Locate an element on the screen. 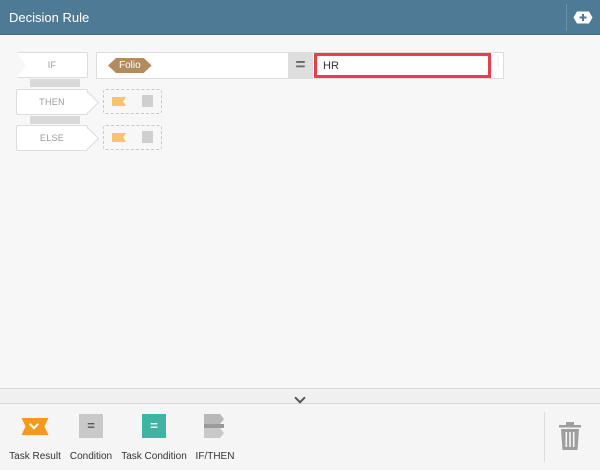 The height and width of the screenshot is (470, 600). toolbar-label: Condition is located at coordinates (91, 456).